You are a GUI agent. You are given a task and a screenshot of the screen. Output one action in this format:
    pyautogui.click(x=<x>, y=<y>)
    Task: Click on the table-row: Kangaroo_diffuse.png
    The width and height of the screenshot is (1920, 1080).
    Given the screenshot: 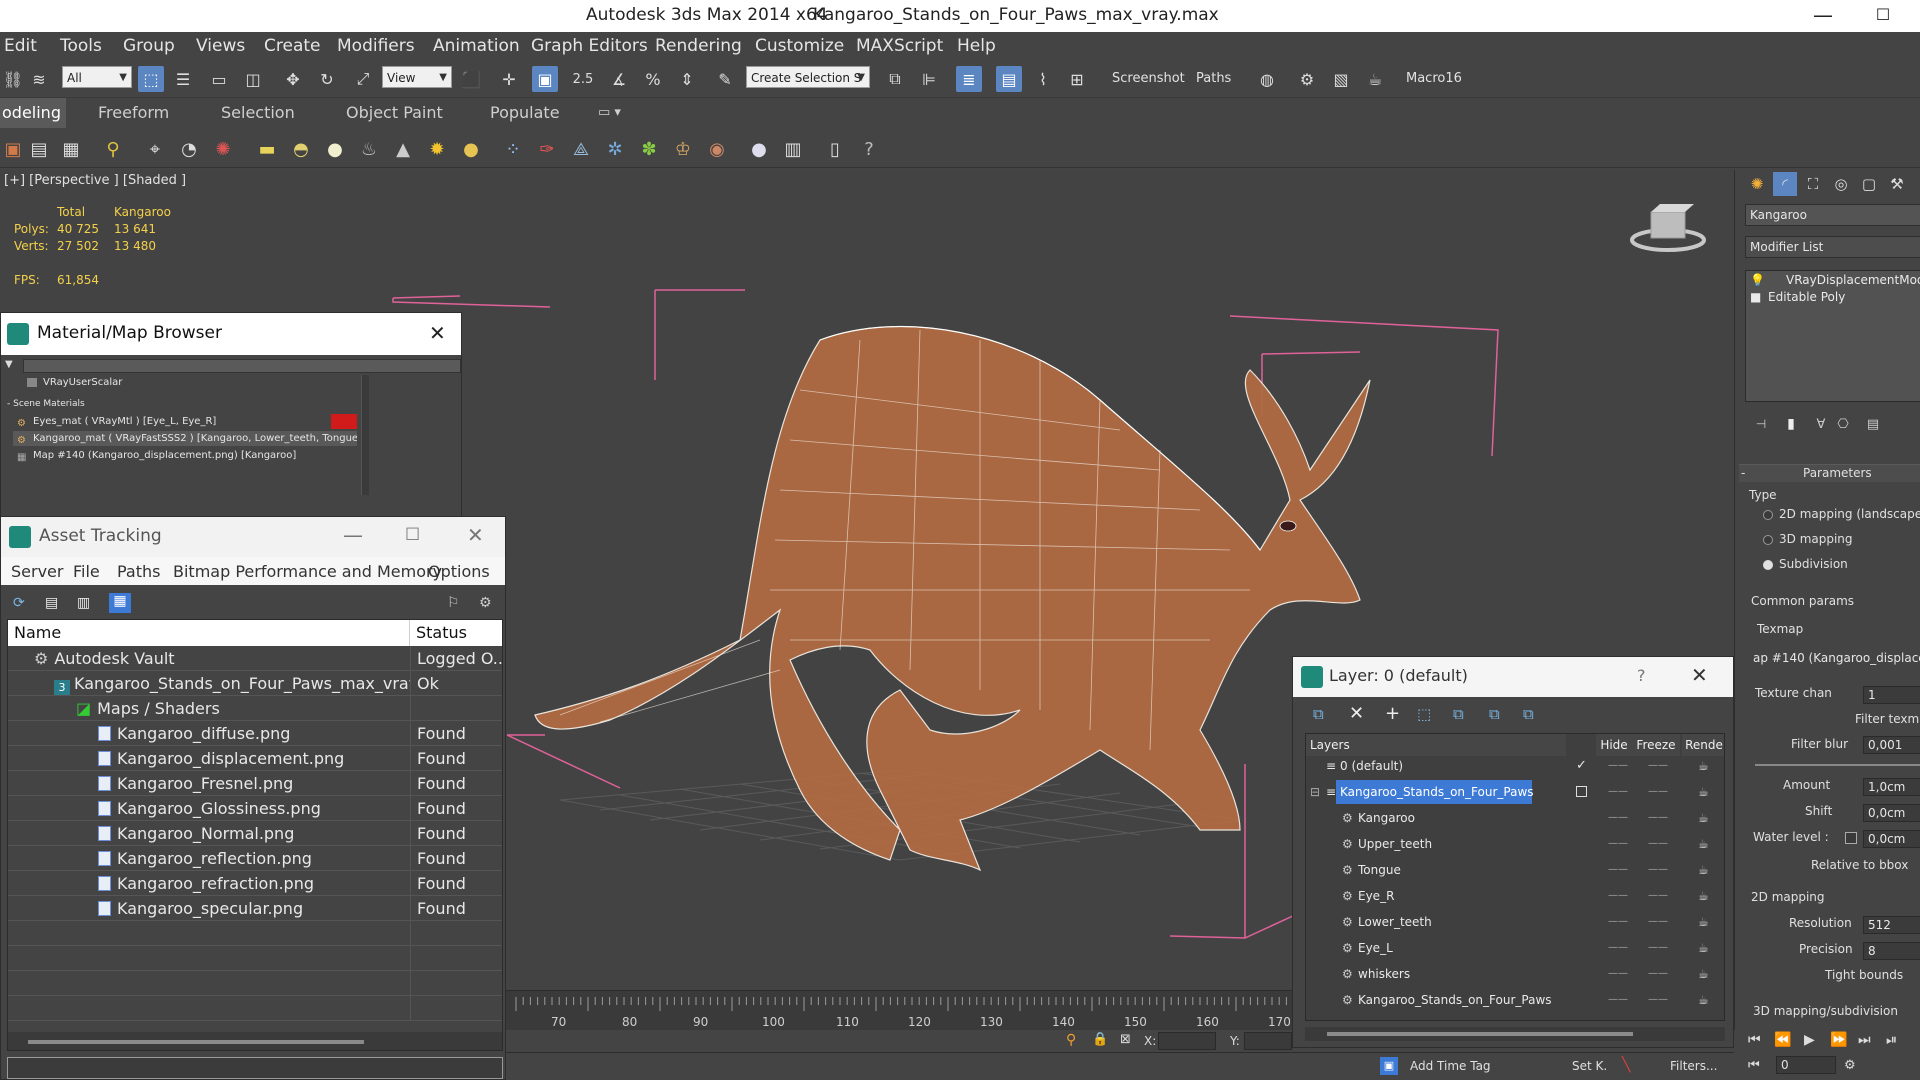 What is the action you would take?
    pyautogui.click(x=209, y=733)
    